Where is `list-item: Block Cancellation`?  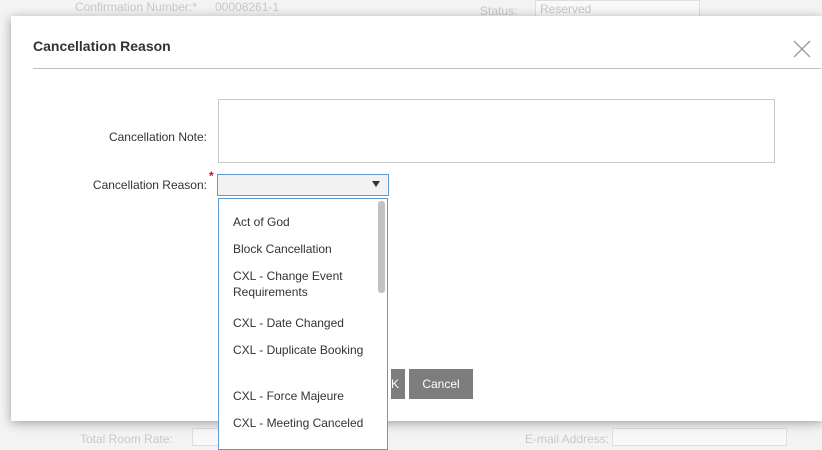
list-item: Block Cancellation is located at coordinates (300, 249).